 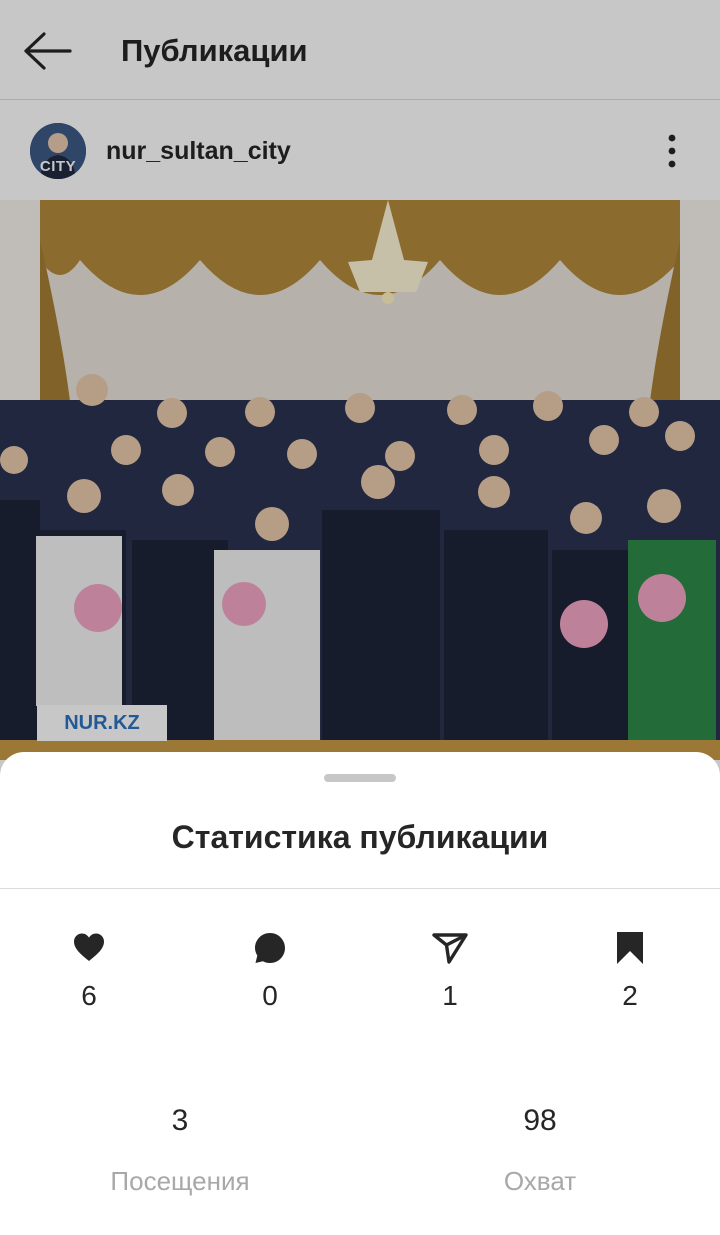 What do you see at coordinates (360, 837) in the screenshot?
I see `sheet-title: Статистика публикации` at bounding box center [360, 837].